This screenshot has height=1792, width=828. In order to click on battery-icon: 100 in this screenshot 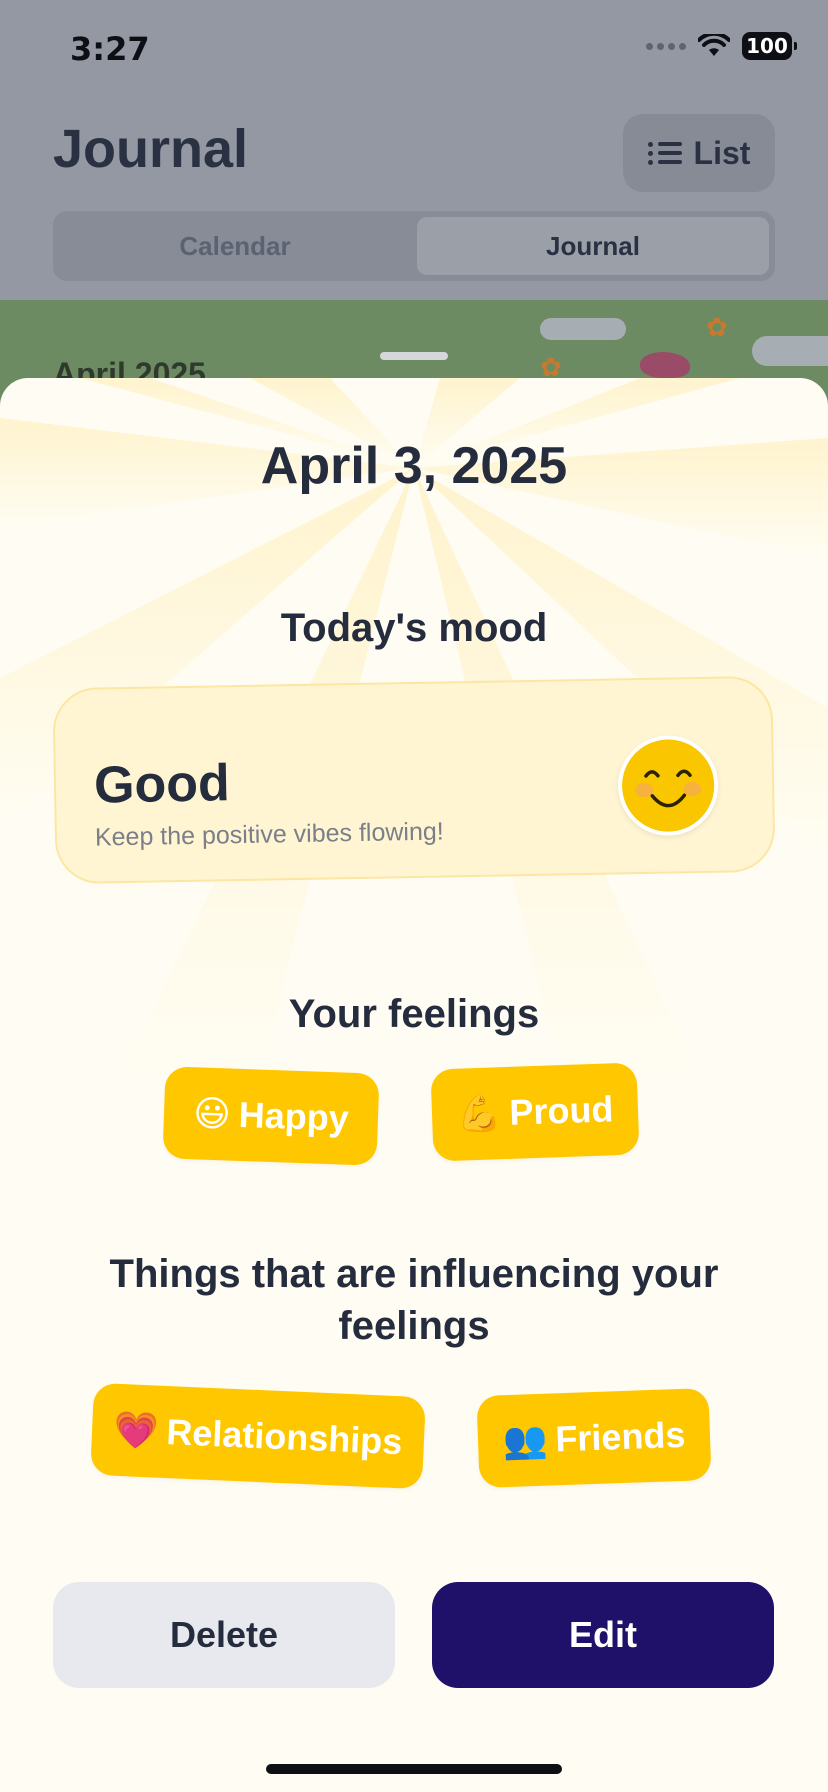, I will do `click(769, 46)`.